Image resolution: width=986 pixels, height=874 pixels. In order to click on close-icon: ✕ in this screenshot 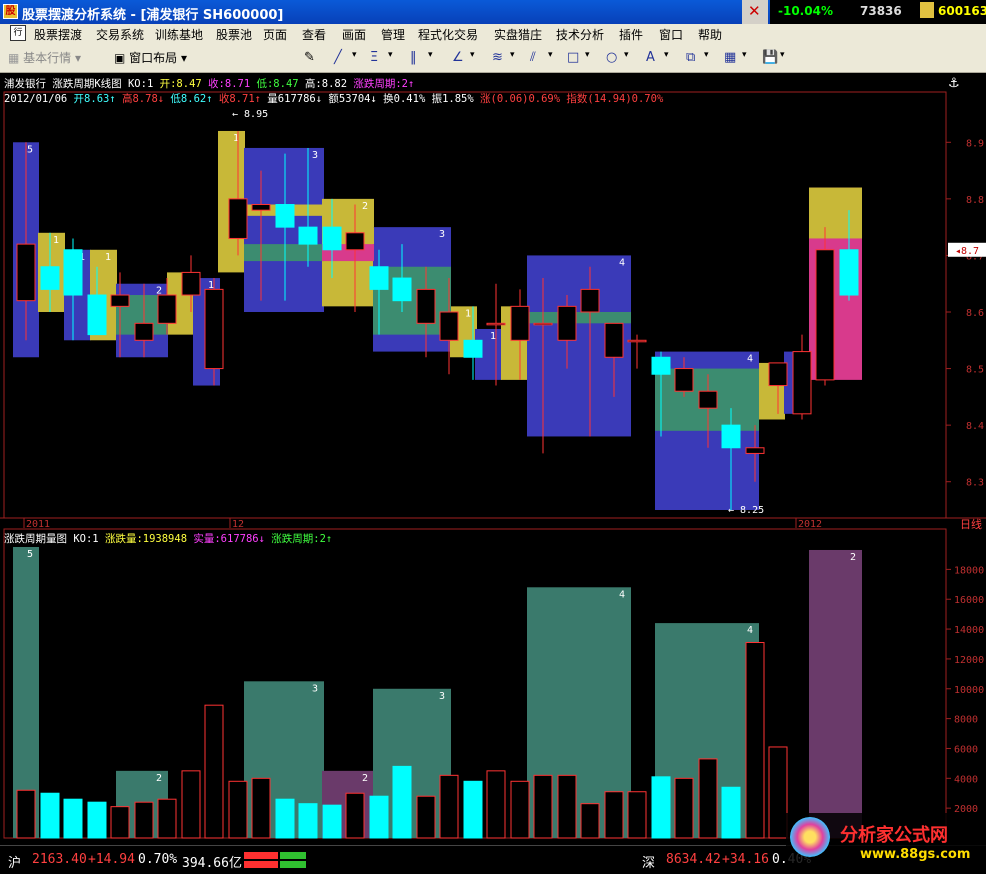, I will do `click(754, 11)`.